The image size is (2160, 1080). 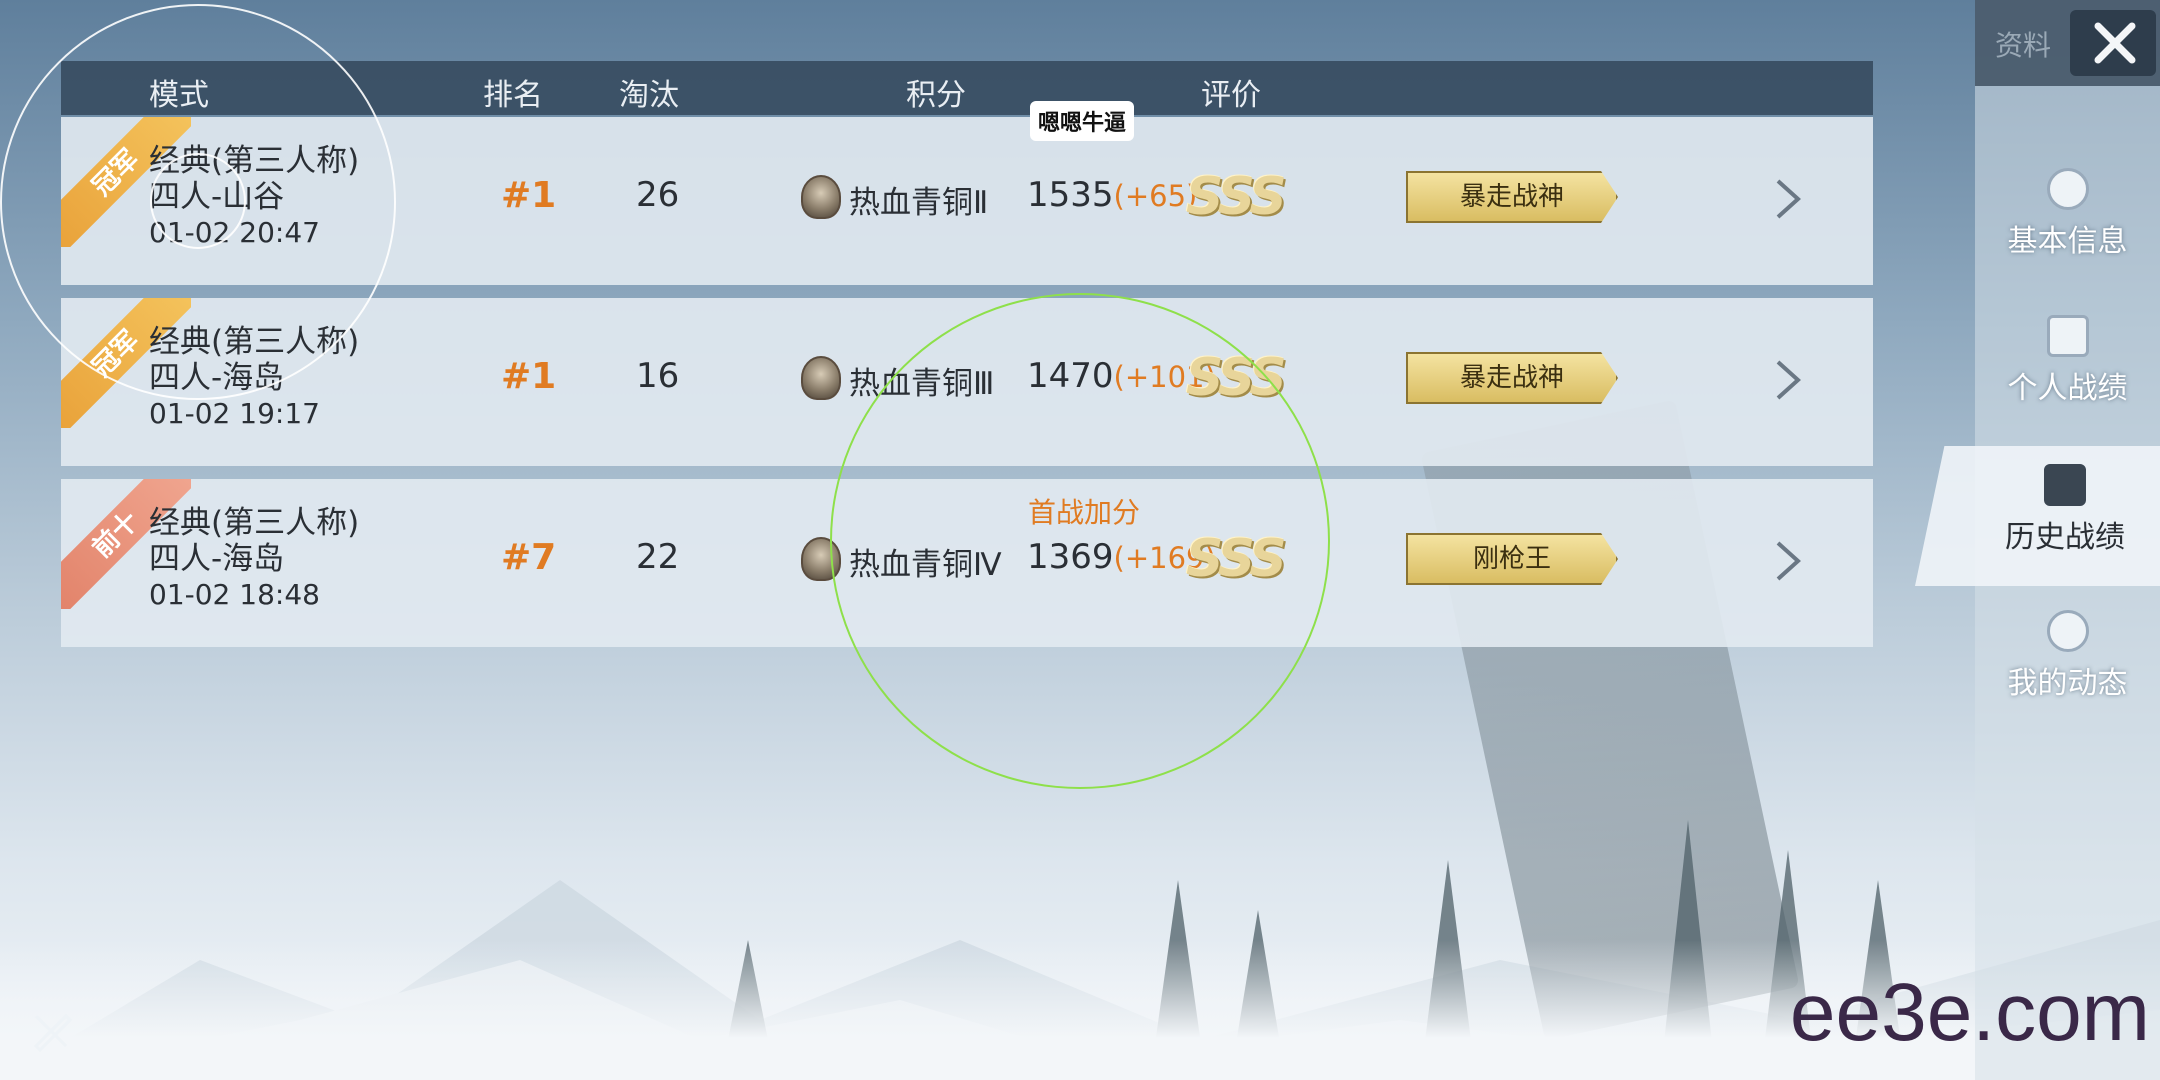 I want to click on kills-value: 22, so click(x=658, y=557).